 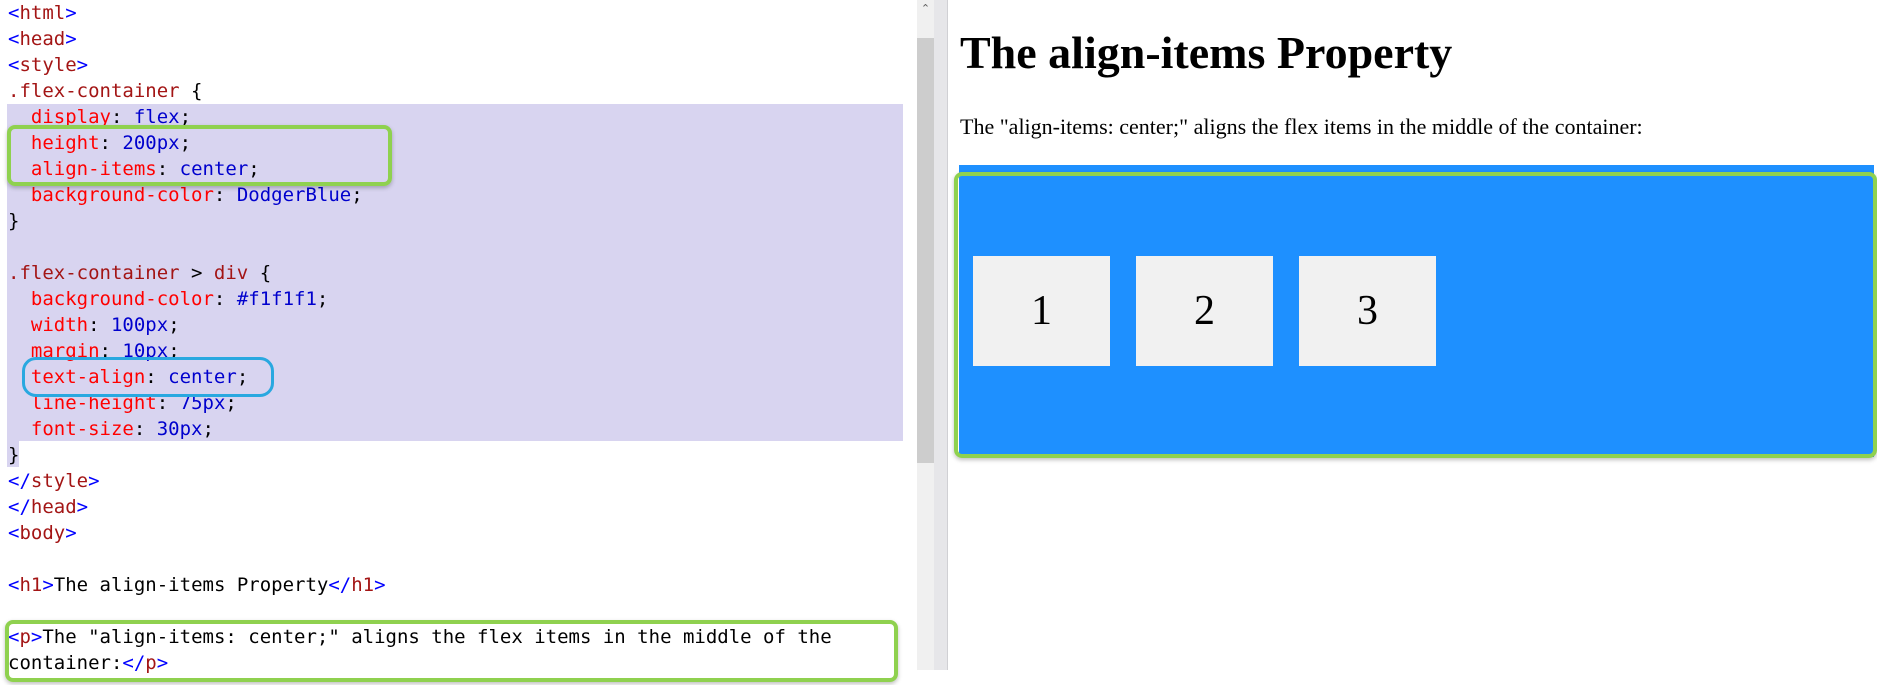 What do you see at coordinates (191, 585) in the screenshot?
I see `code-token: The align-items Property` at bounding box center [191, 585].